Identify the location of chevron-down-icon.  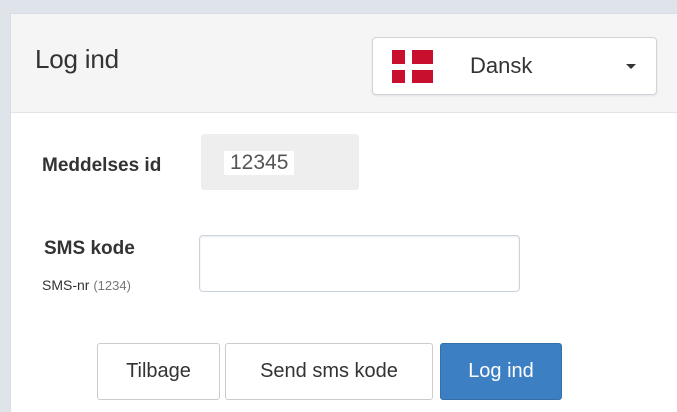
(631, 66).